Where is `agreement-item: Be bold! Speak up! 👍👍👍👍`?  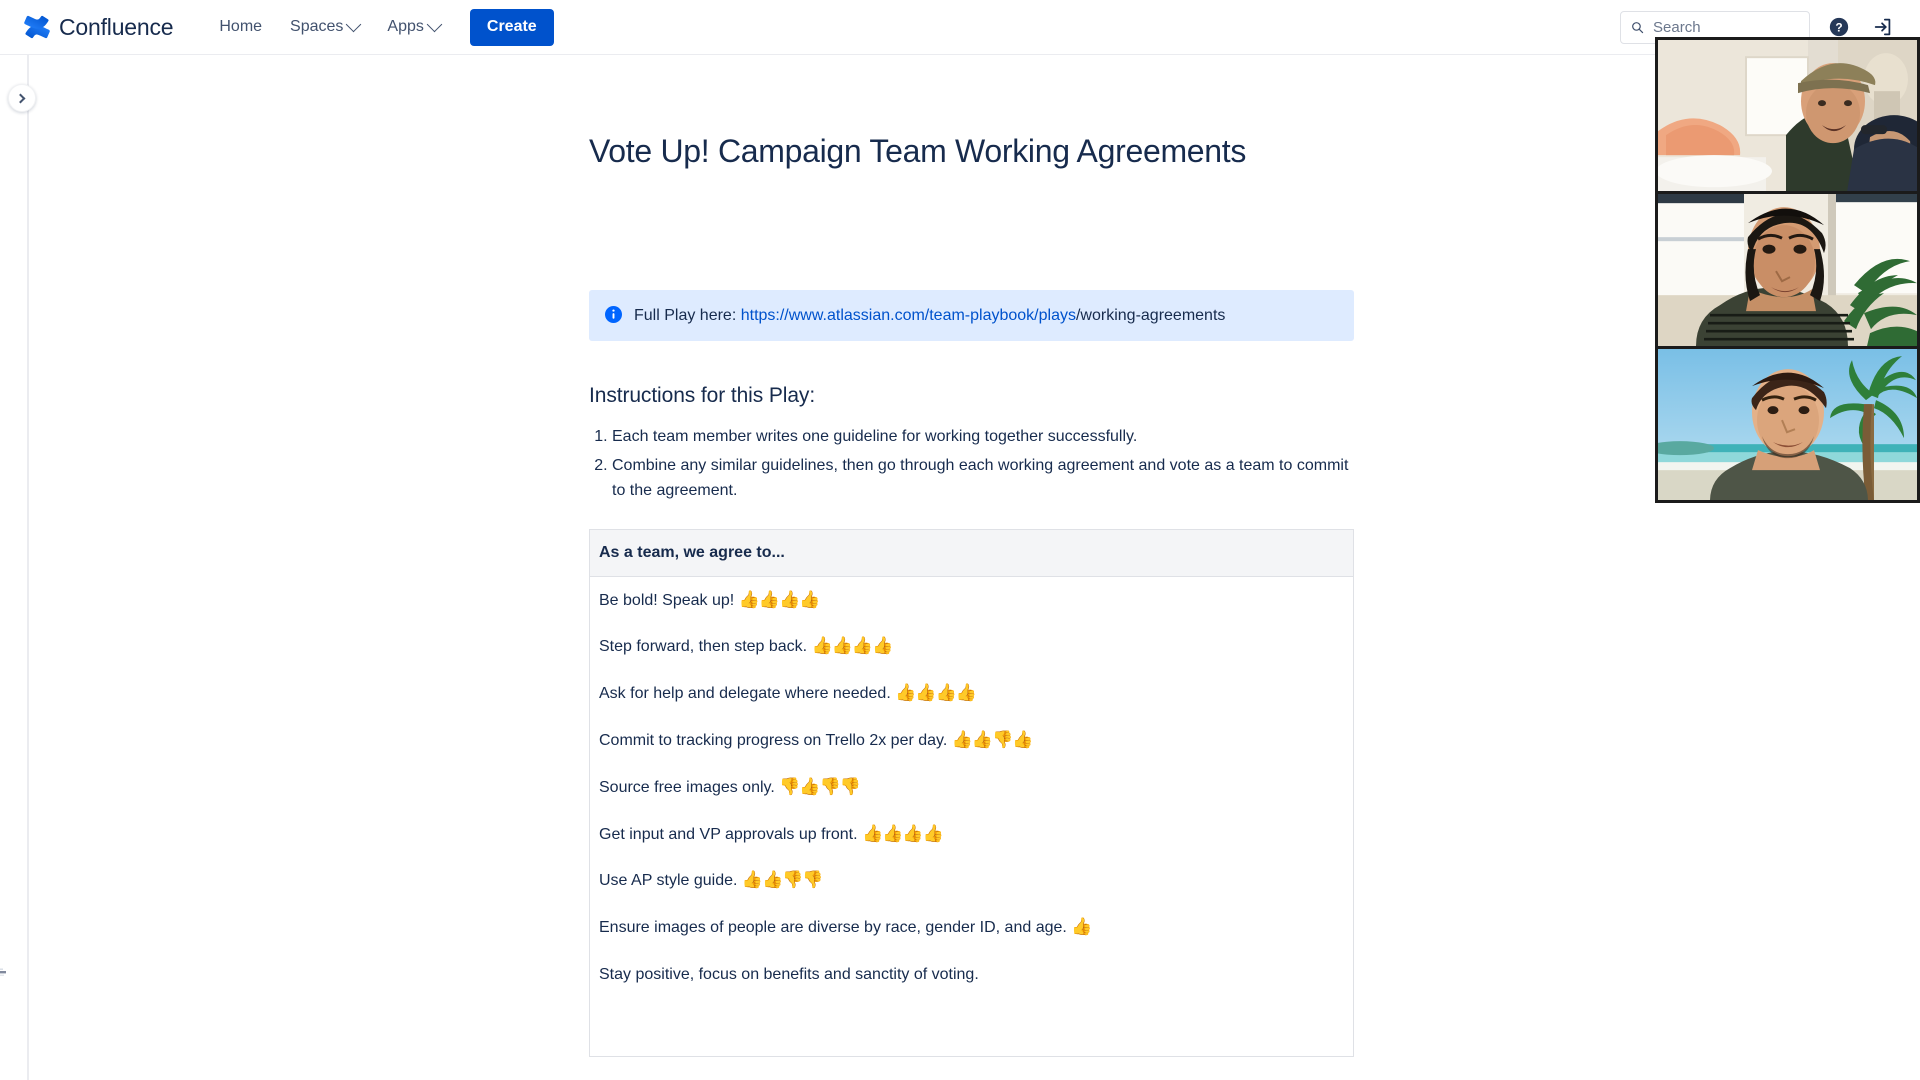
agreement-item: Be bold! Speak up! 👍👍👍👍 is located at coordinates (971, 600).